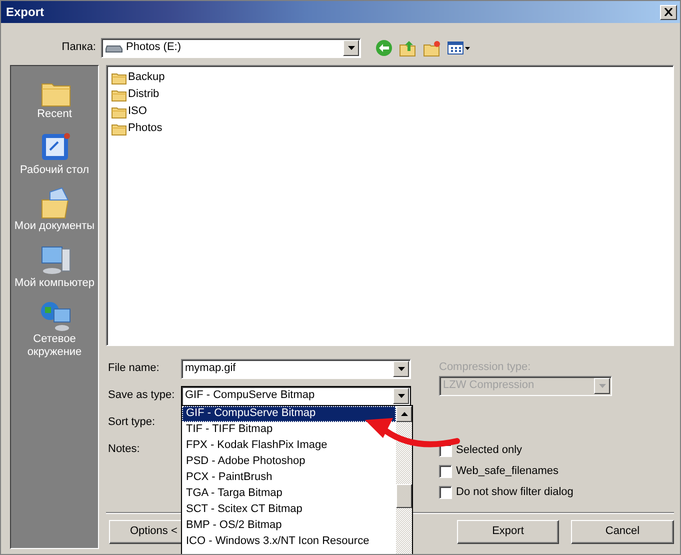 The height and width of the screenshot is (555, 681). Describe the element at coordinates (384, 48) in the screenshot. I see `back-icon` at that location.